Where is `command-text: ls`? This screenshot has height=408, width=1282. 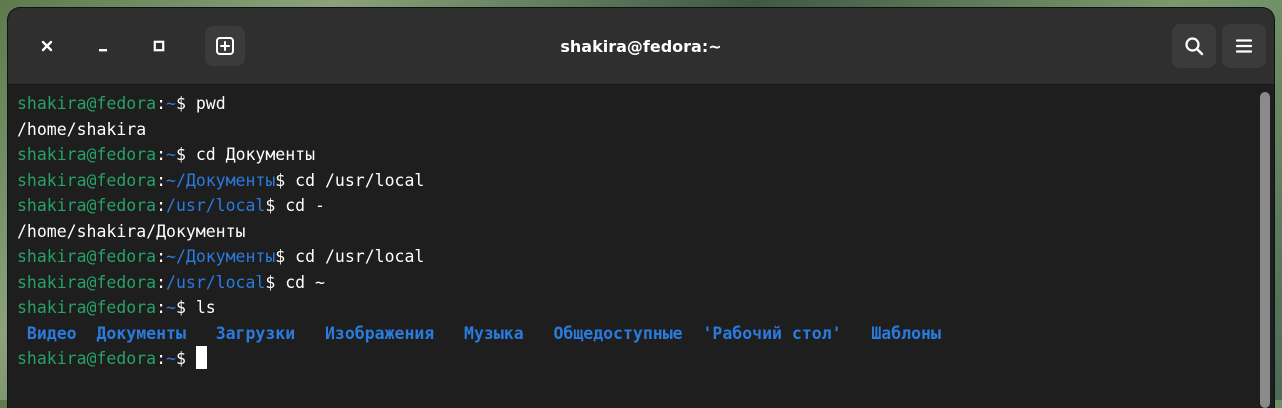
command-text: ls is located at coordinates (205, 307).